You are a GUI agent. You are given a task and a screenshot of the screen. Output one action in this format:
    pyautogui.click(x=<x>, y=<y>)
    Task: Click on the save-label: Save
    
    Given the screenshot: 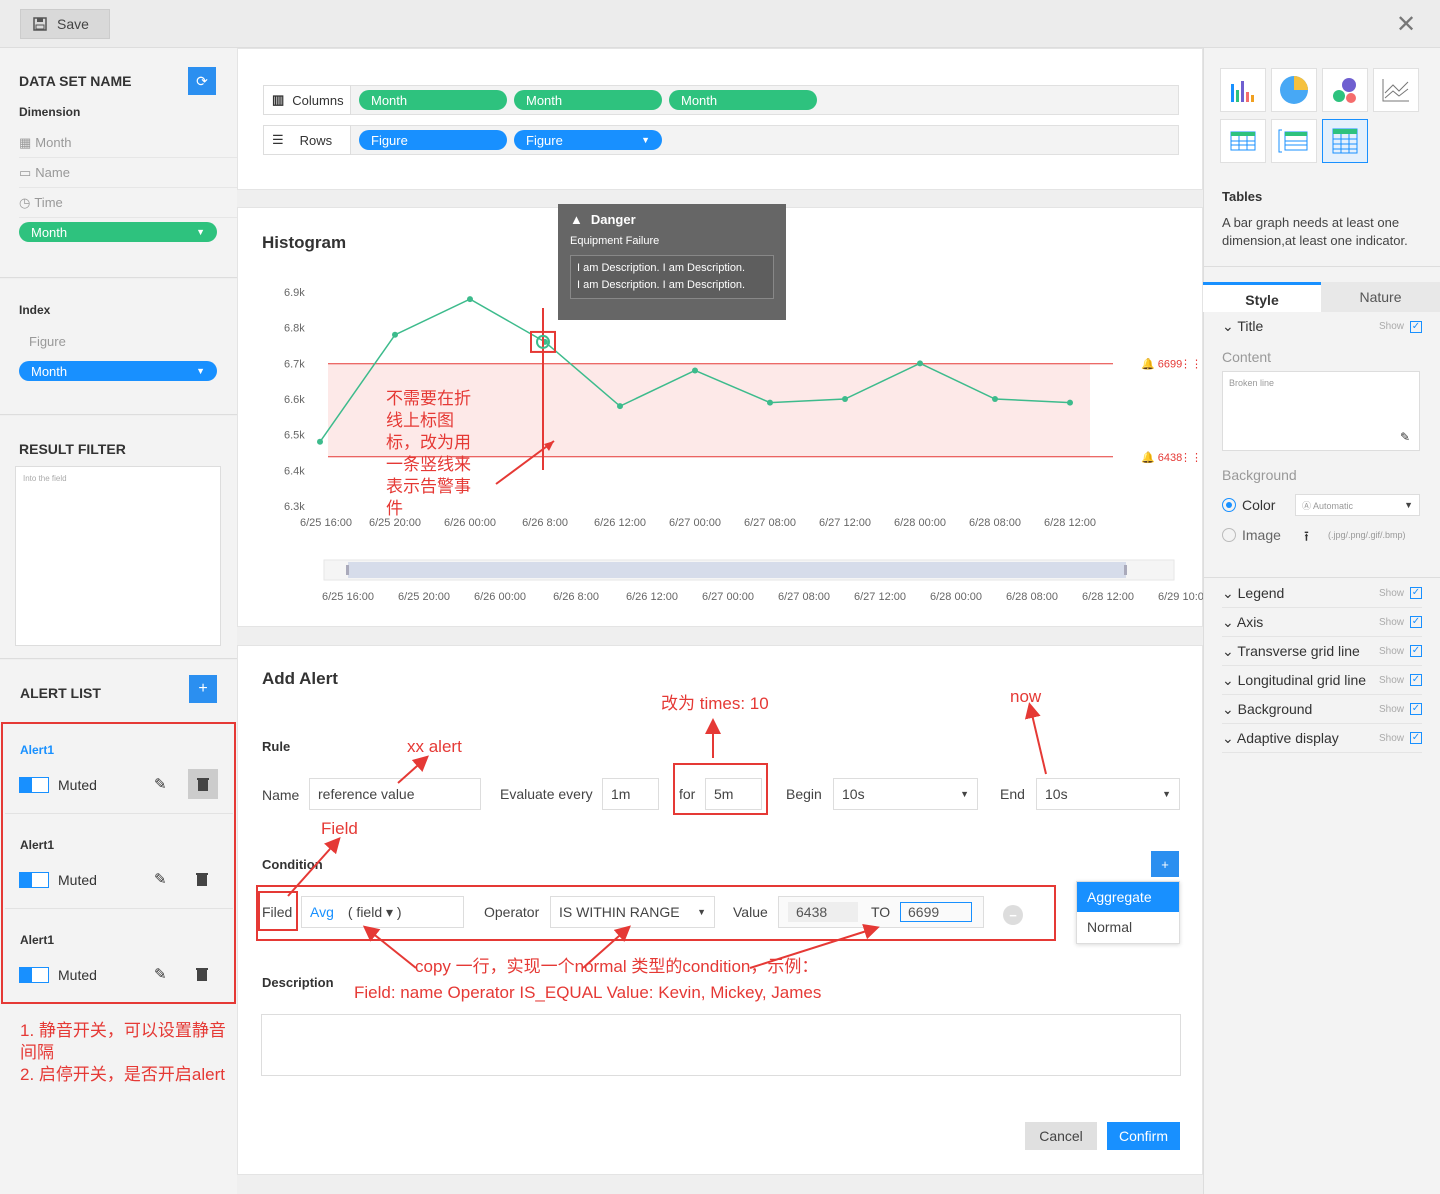 What is the action you would take?
    pyautogui.click(x=73, y=24)
    